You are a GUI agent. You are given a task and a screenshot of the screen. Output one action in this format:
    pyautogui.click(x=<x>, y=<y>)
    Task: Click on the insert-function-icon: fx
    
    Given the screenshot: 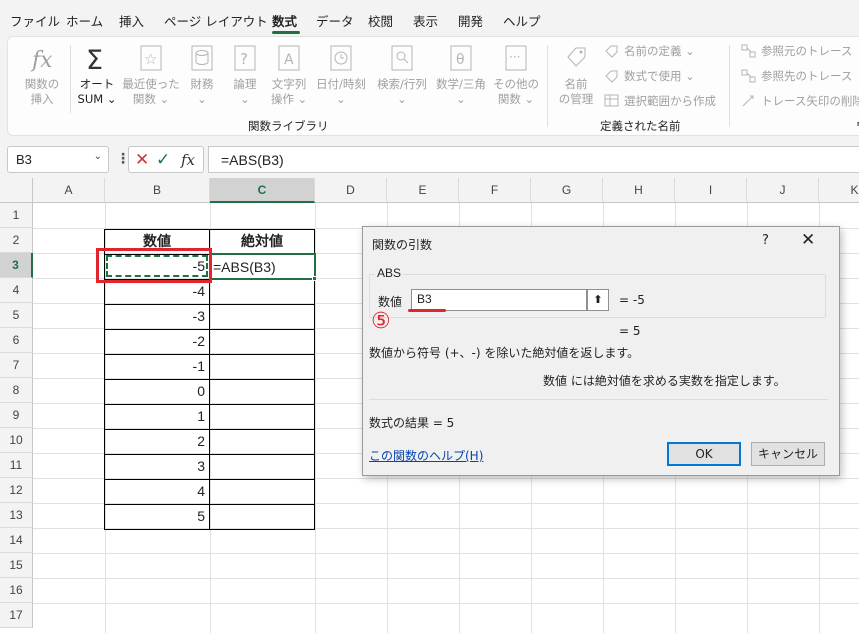 What is the action you would take?
    pyautogui.click(x=188, y=160)
    